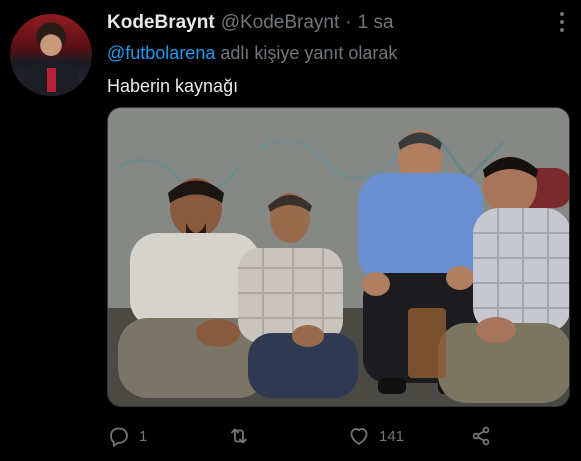 This screenshot has width=581, height=461. What do you see at coordinates (338, 436) in the screenshot?
I see `tweet-actions: 1 141` at bounding box center [338, 436].